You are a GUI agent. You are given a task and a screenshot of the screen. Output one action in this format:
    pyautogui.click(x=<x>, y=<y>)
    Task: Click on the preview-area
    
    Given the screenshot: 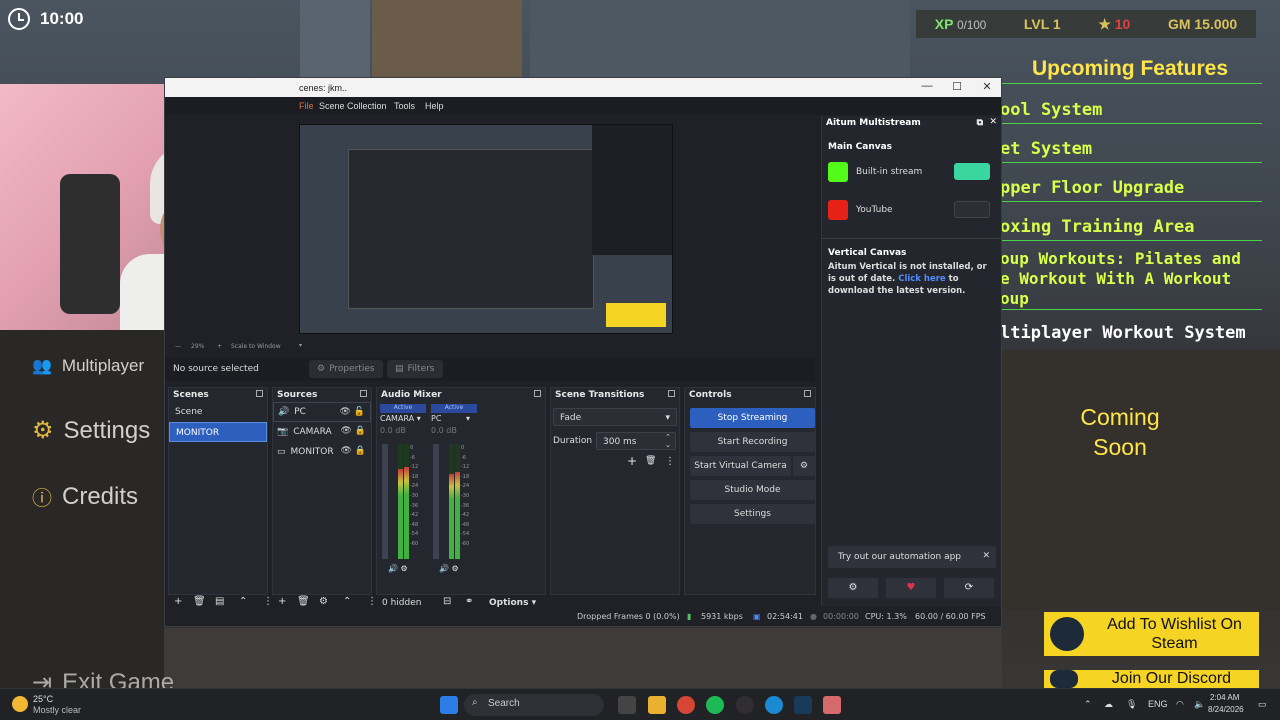 What is the action you would take?
    pyautogui.click(x=554, y=227)
    